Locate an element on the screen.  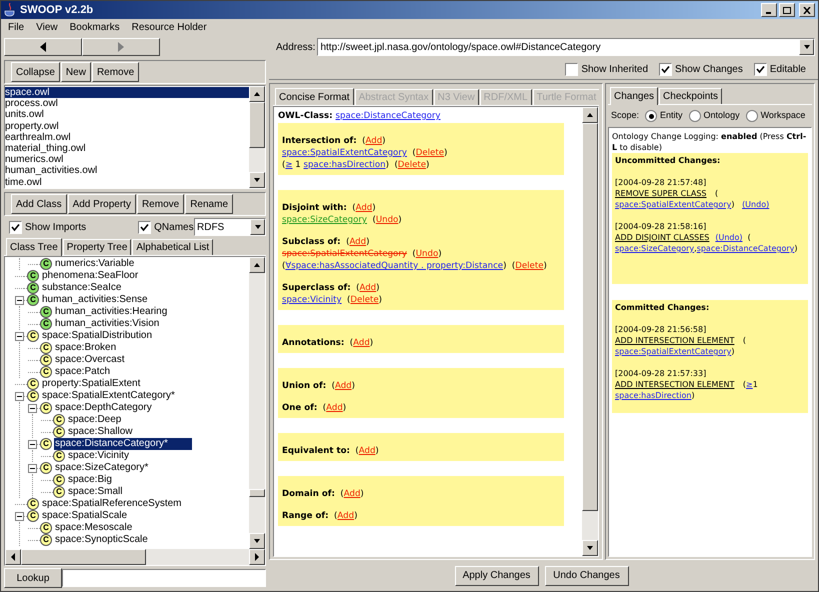
toolbar-button: Rename is located at coordinates (209, 204).